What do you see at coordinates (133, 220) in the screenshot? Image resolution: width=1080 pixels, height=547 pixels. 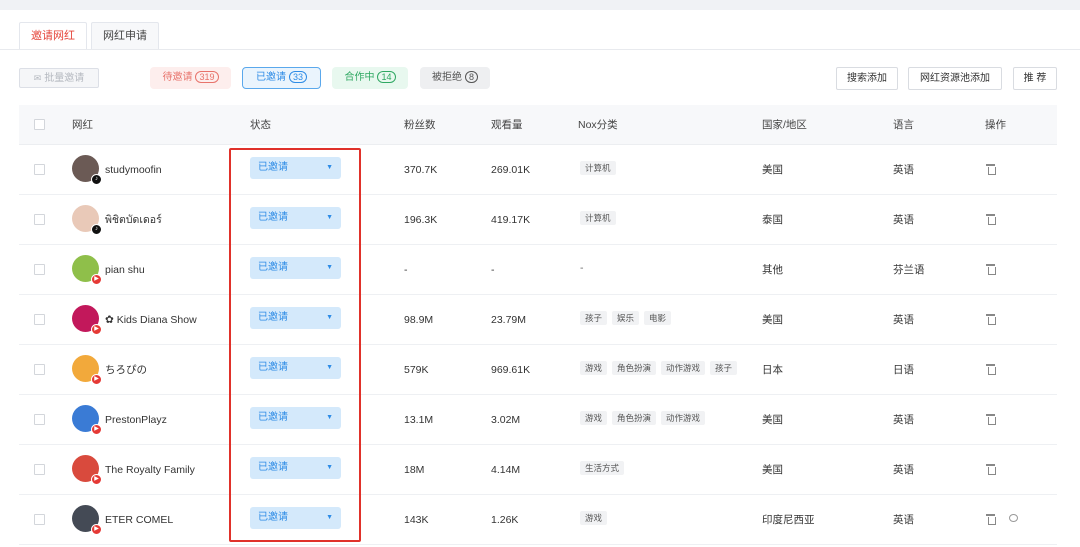 I see `influencer-name: พิชิตบัดเดอร์` at bounding box center [133, 220].